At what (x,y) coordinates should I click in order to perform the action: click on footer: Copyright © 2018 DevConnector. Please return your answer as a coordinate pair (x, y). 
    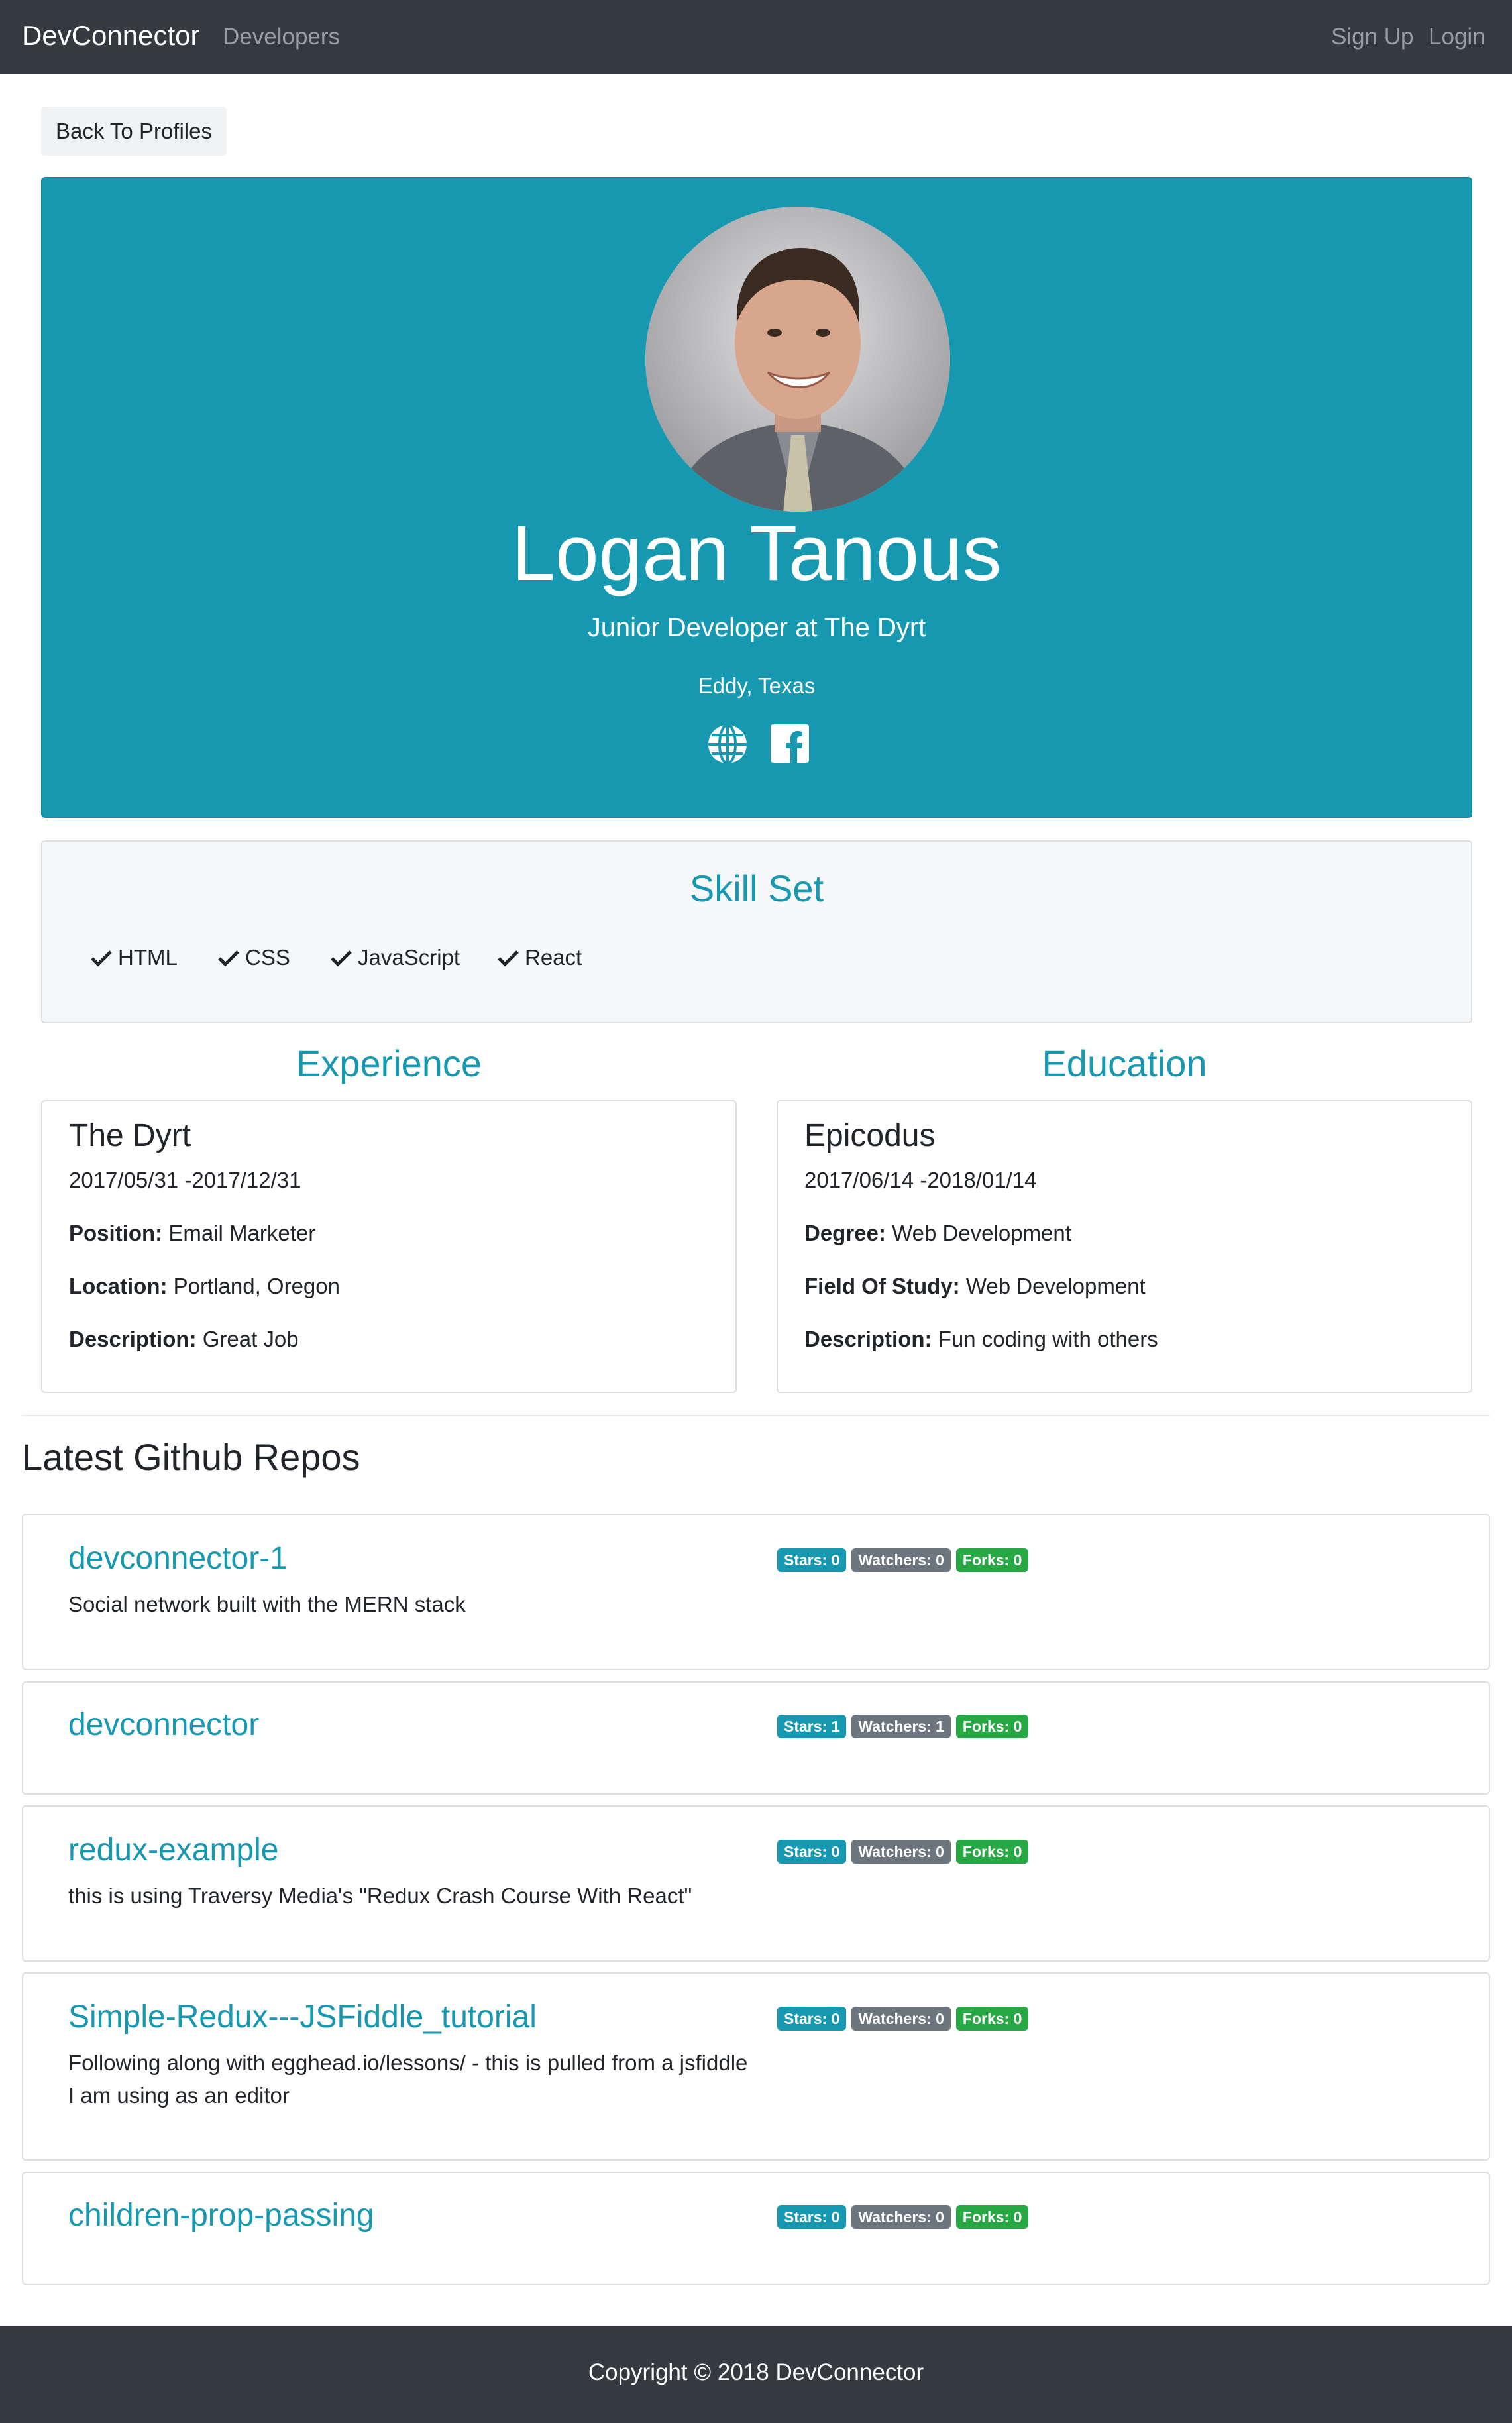
    Looking at the image, I should click on (756, 2374).